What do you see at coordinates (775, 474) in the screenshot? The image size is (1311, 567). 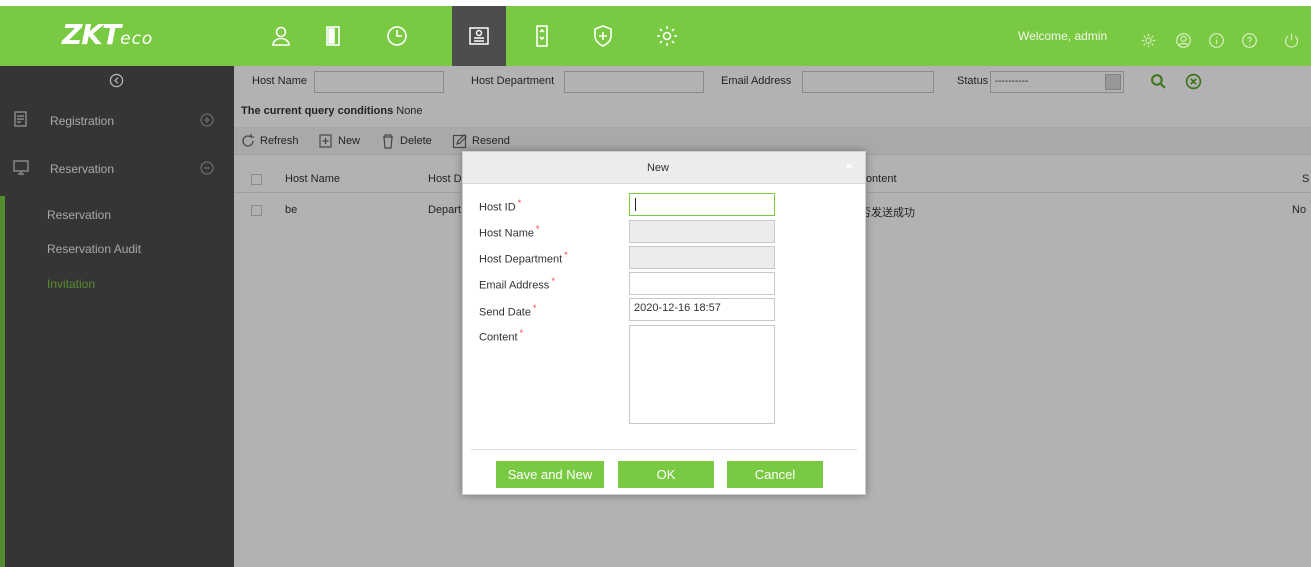 I see `cancel-button: Cancel` at bounding box center [775, 474].